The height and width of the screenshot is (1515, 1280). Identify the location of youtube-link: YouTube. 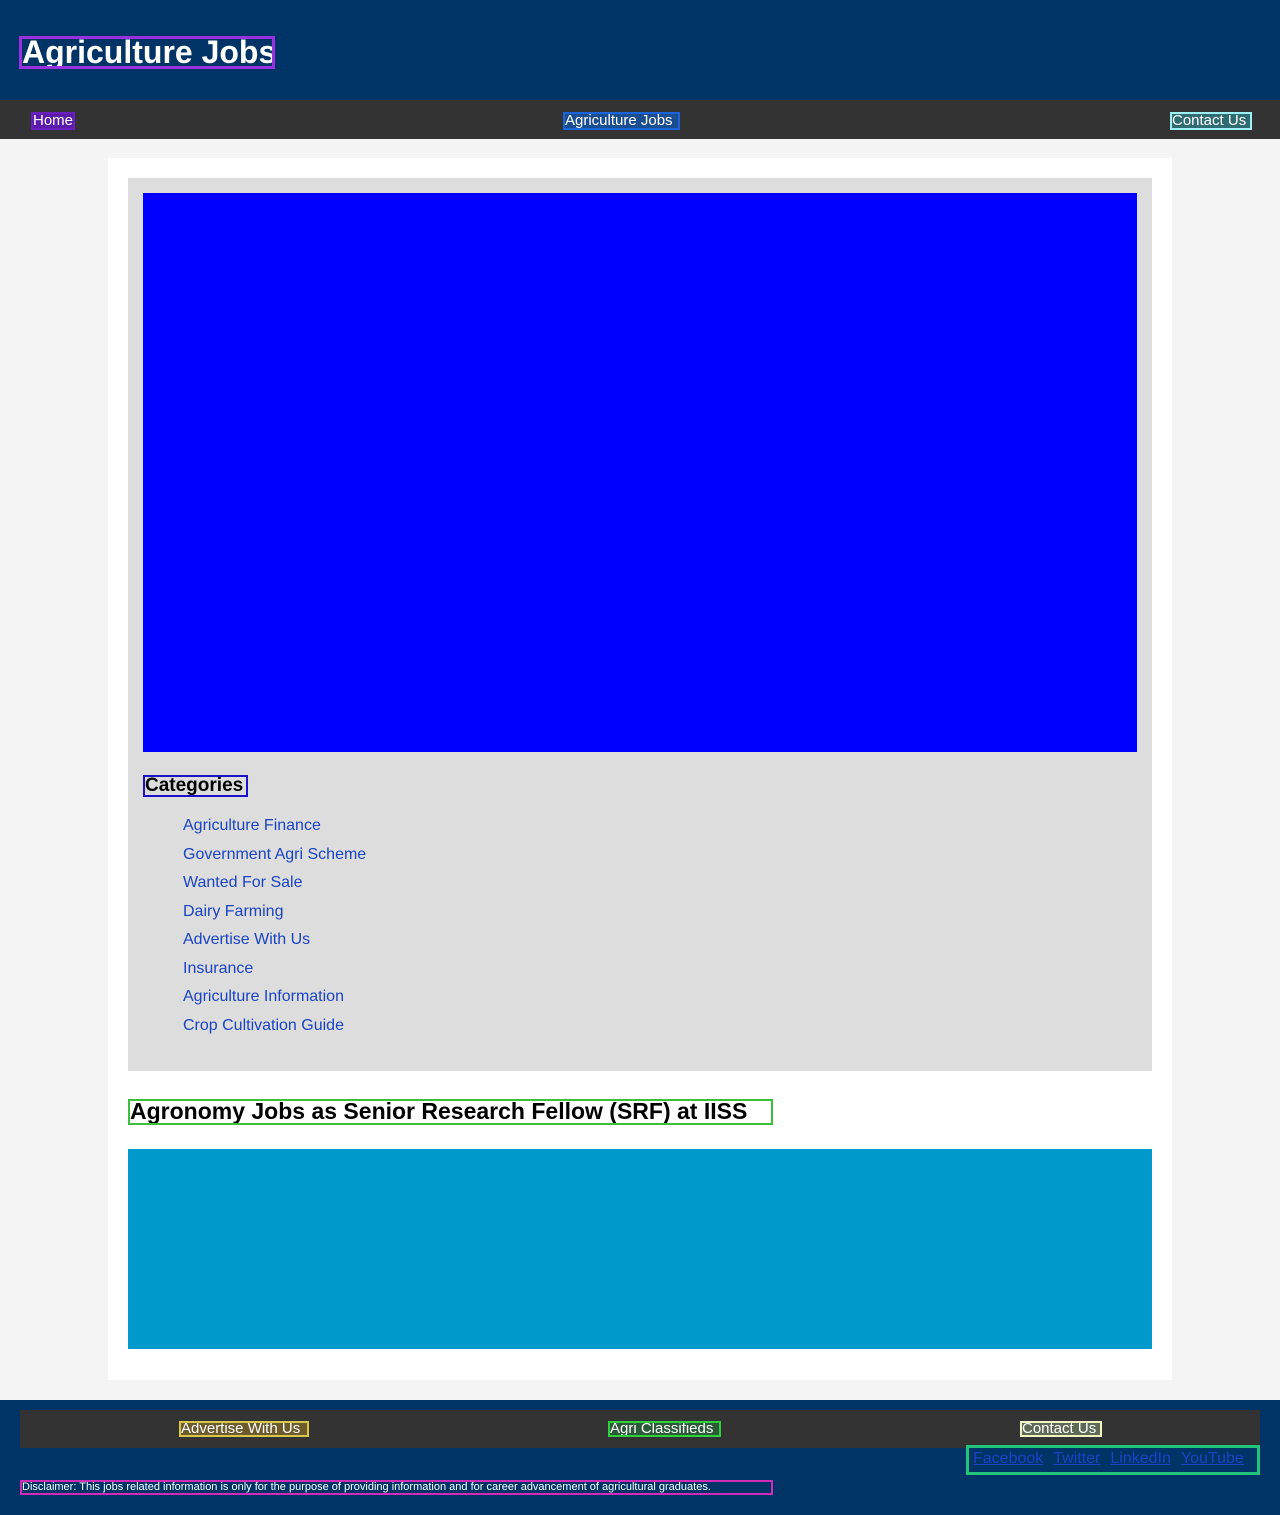
(1212, 1458).